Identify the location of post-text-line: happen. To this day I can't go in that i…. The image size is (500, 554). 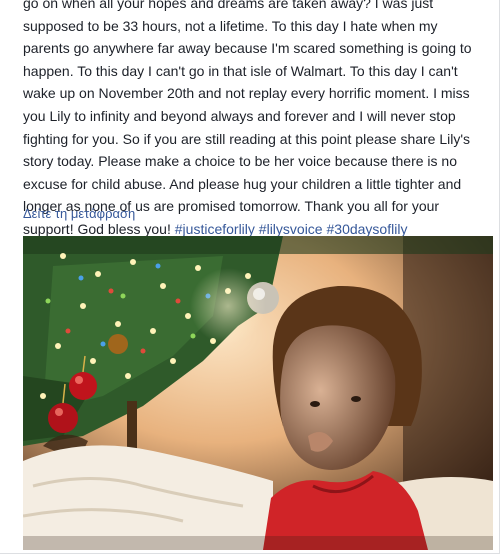
(240, 70).